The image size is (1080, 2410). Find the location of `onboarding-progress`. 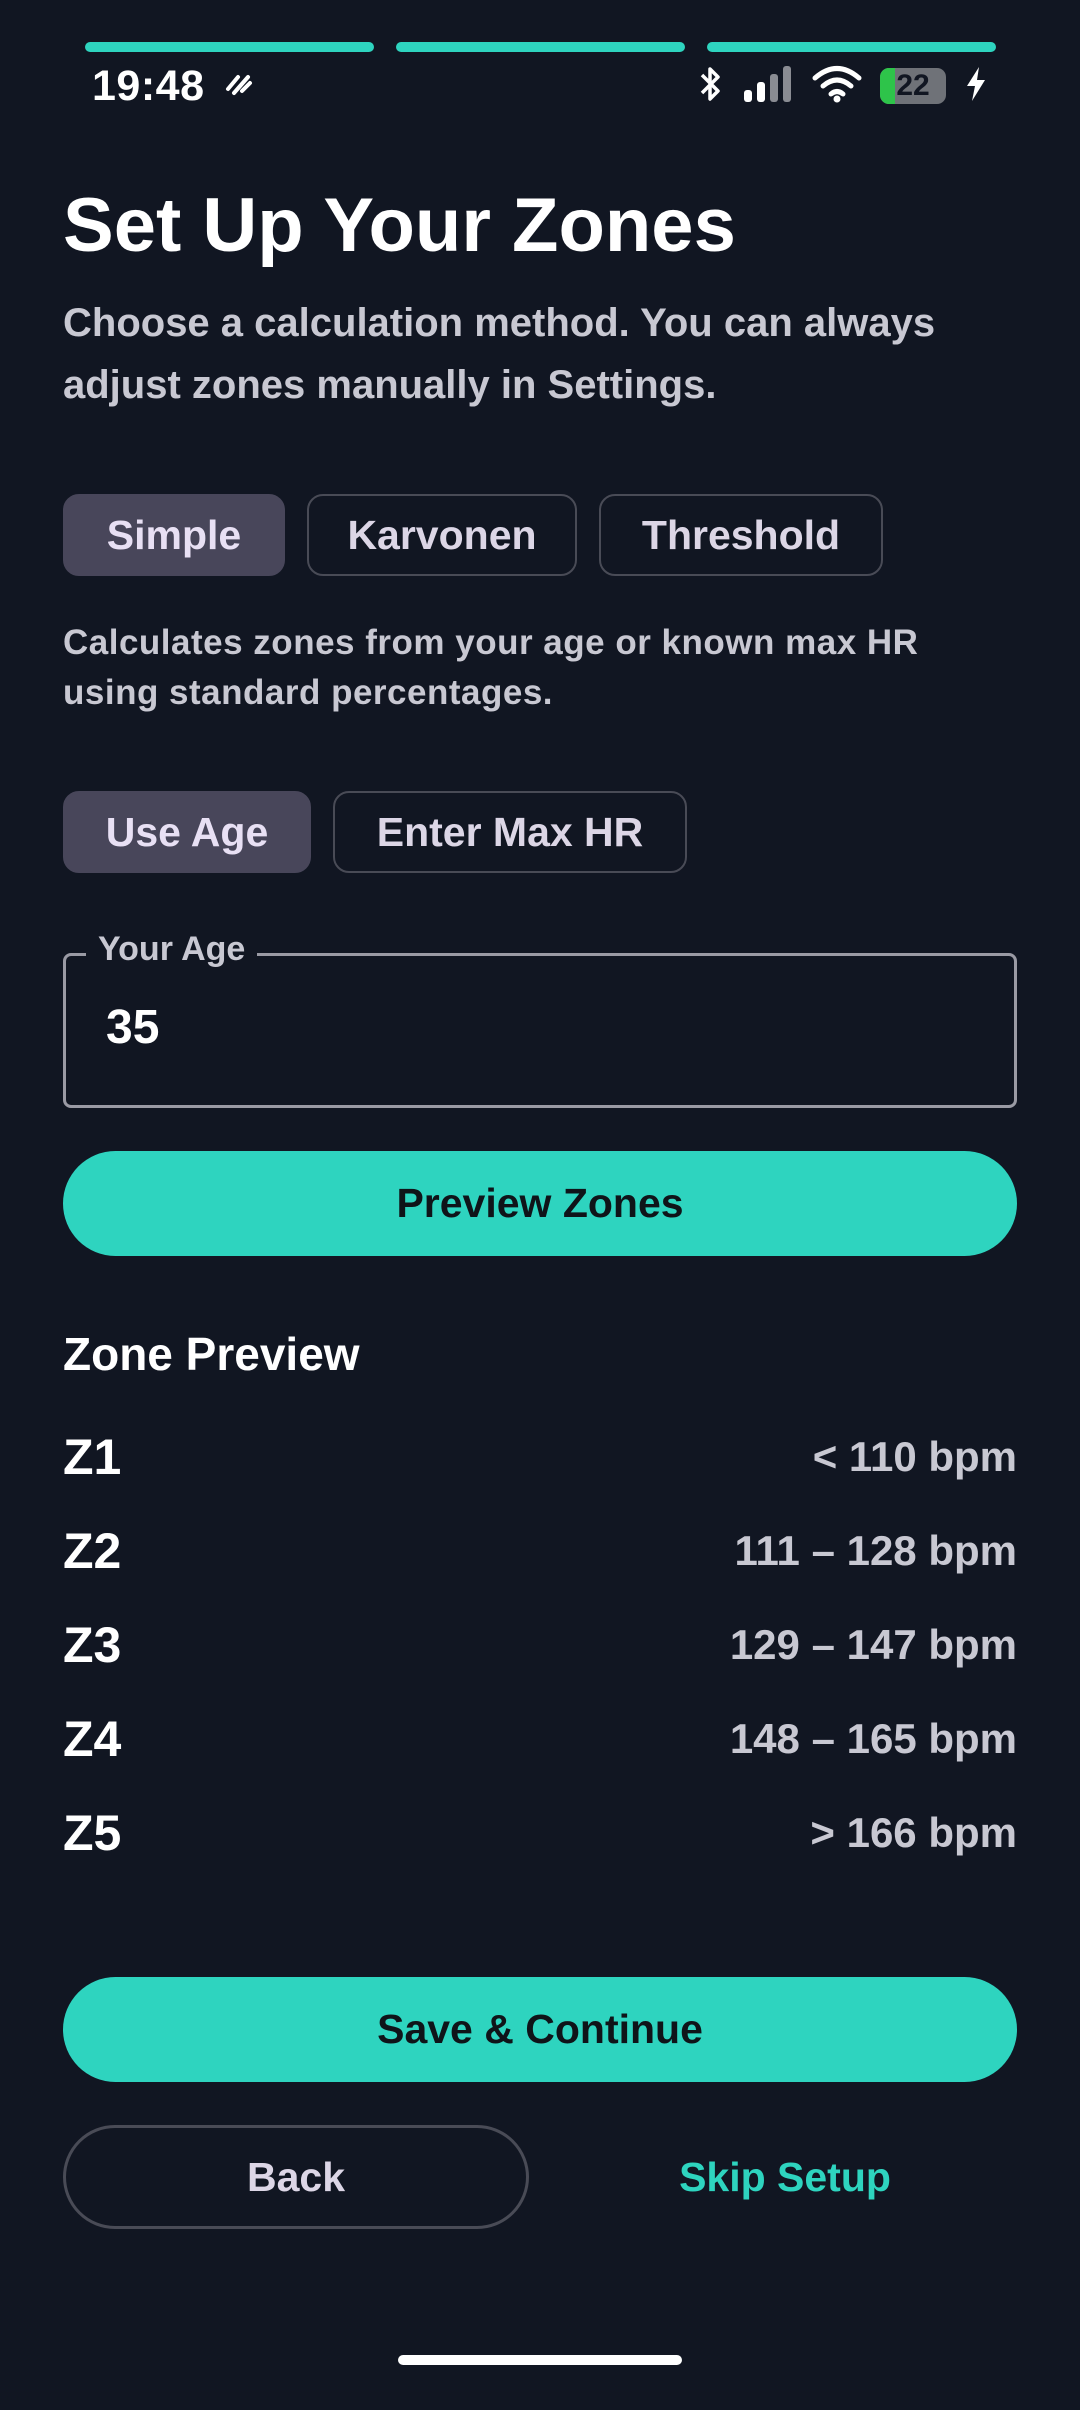

onboarding-progress is located at coordinates (540, 47).